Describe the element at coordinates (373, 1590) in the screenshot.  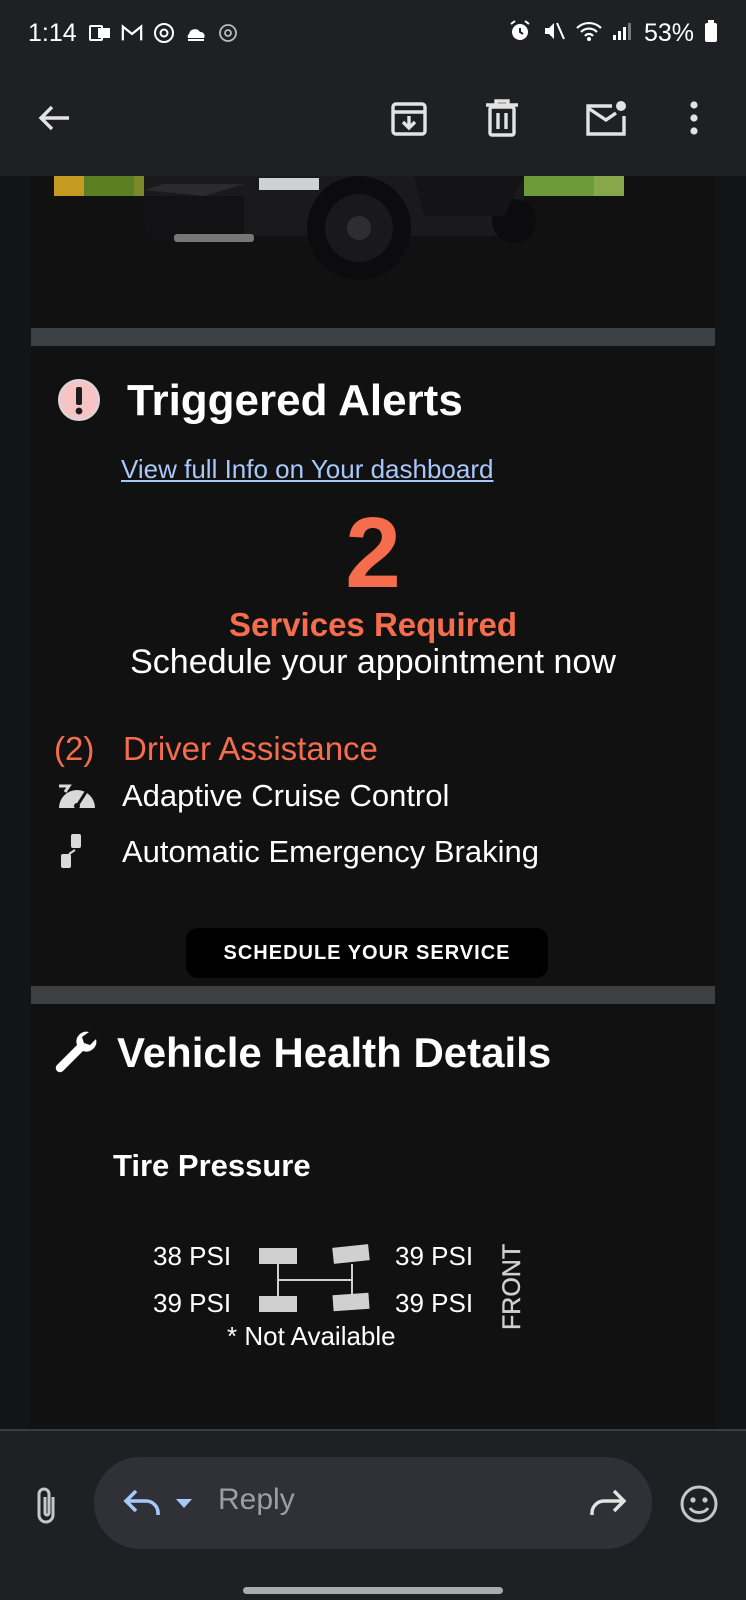
I see `home-indicator` at that location.